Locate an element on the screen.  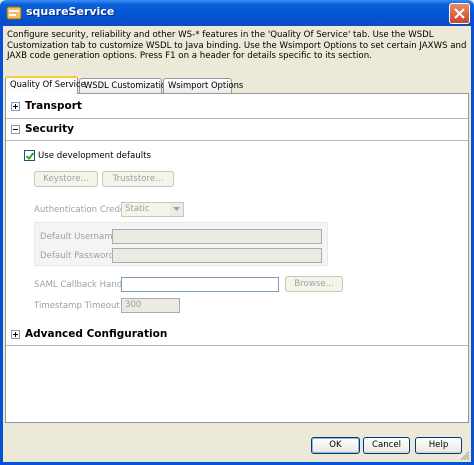
default-username-field is located at coordinates (217, 236).